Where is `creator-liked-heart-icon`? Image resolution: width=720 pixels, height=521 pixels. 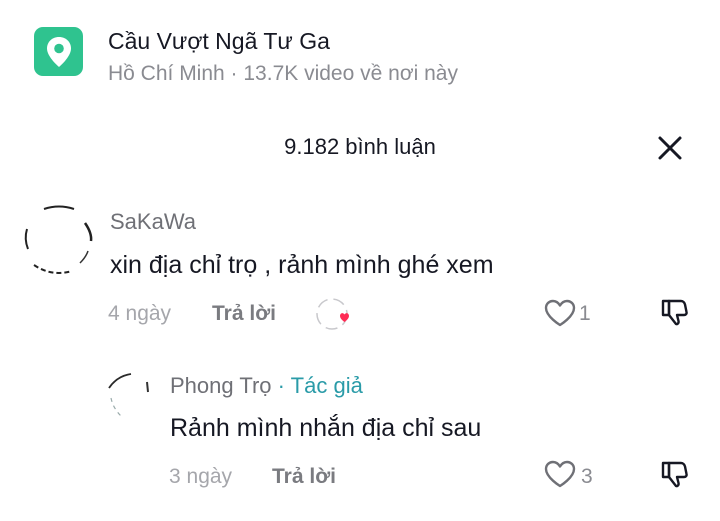 creator-liked-heart-icon is located at coordinates (333, 316).